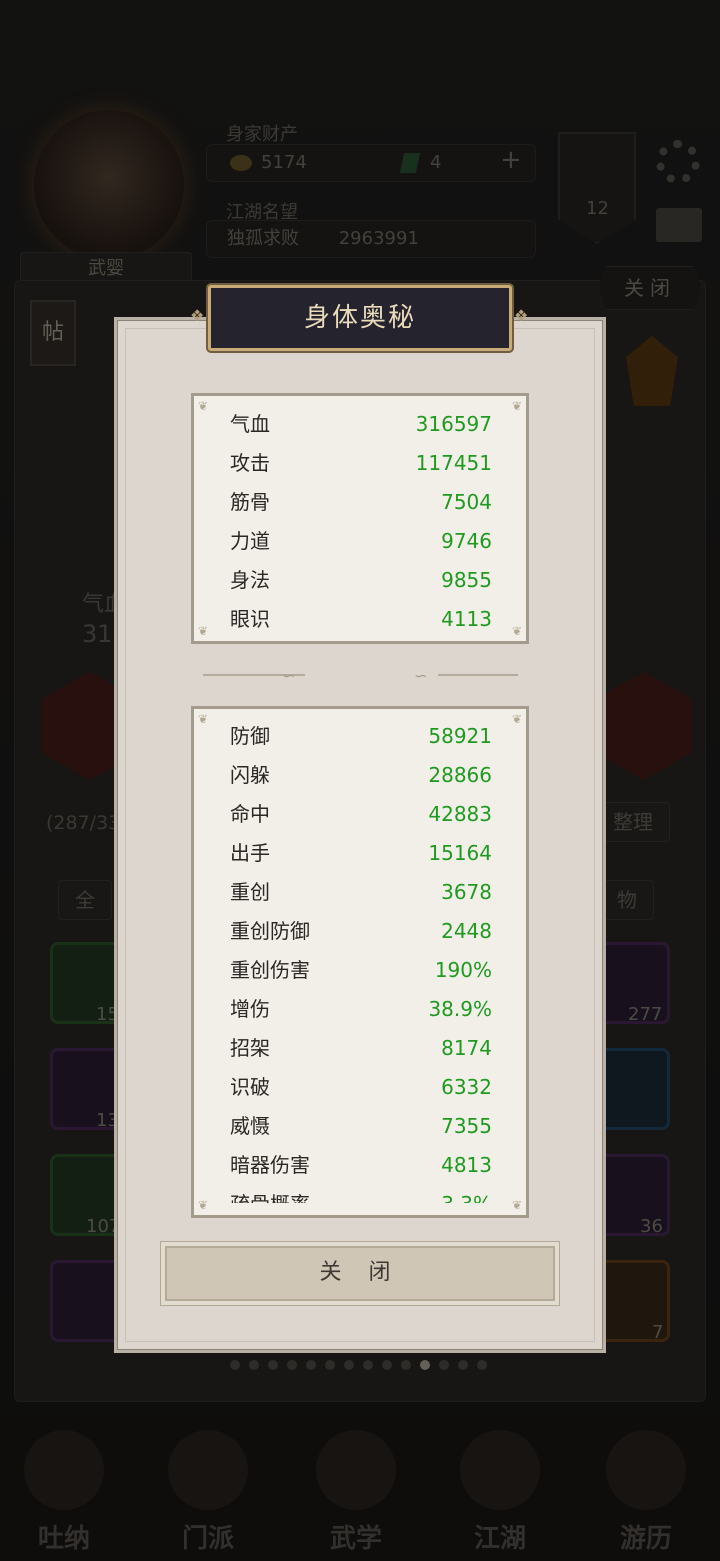 The width and height of the screenshot is (720, 1561). I want to click on stat-row: 招架 8174, so click(361, 1048).